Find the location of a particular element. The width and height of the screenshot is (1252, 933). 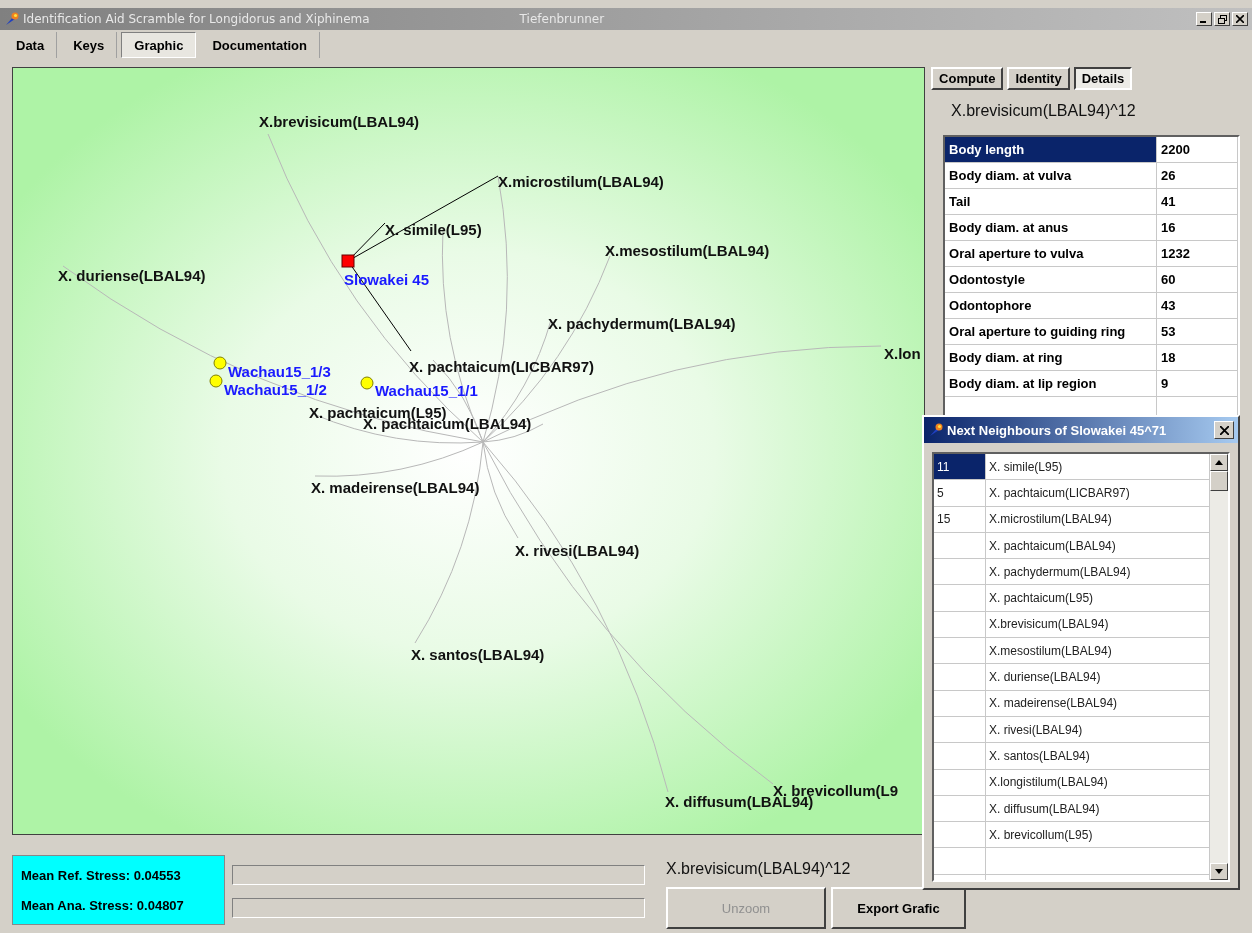

table-cell: 9 is located at coordinates (1198, 384).